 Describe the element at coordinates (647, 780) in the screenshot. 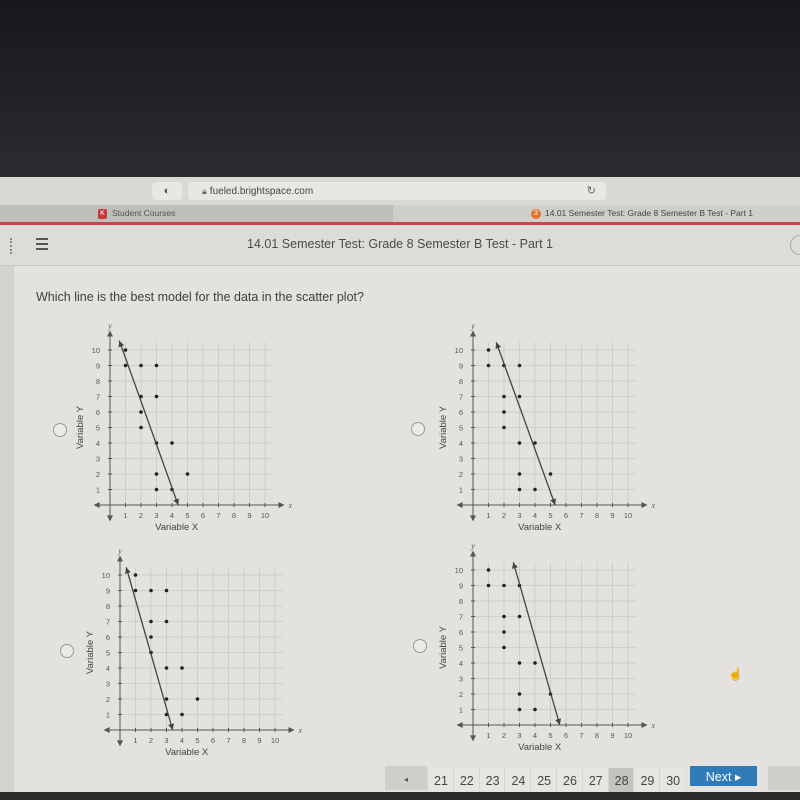

I see `page-button-29: 29` at that location.